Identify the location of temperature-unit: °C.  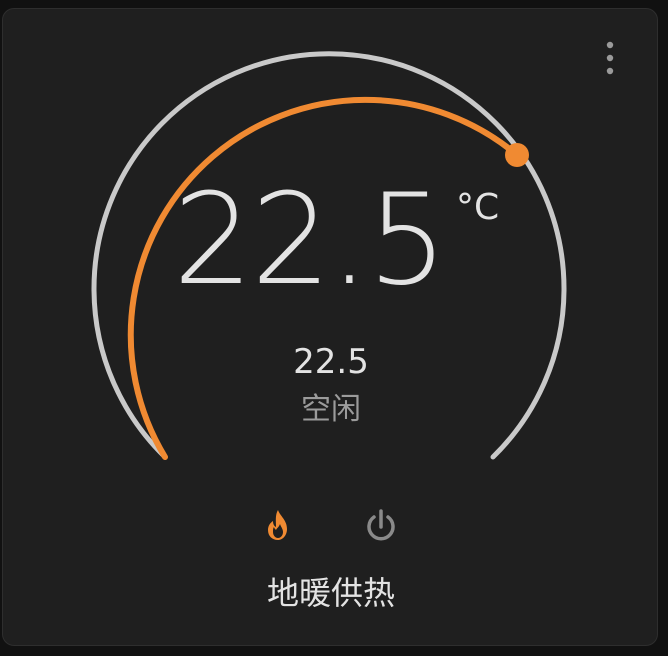
(478, 207).